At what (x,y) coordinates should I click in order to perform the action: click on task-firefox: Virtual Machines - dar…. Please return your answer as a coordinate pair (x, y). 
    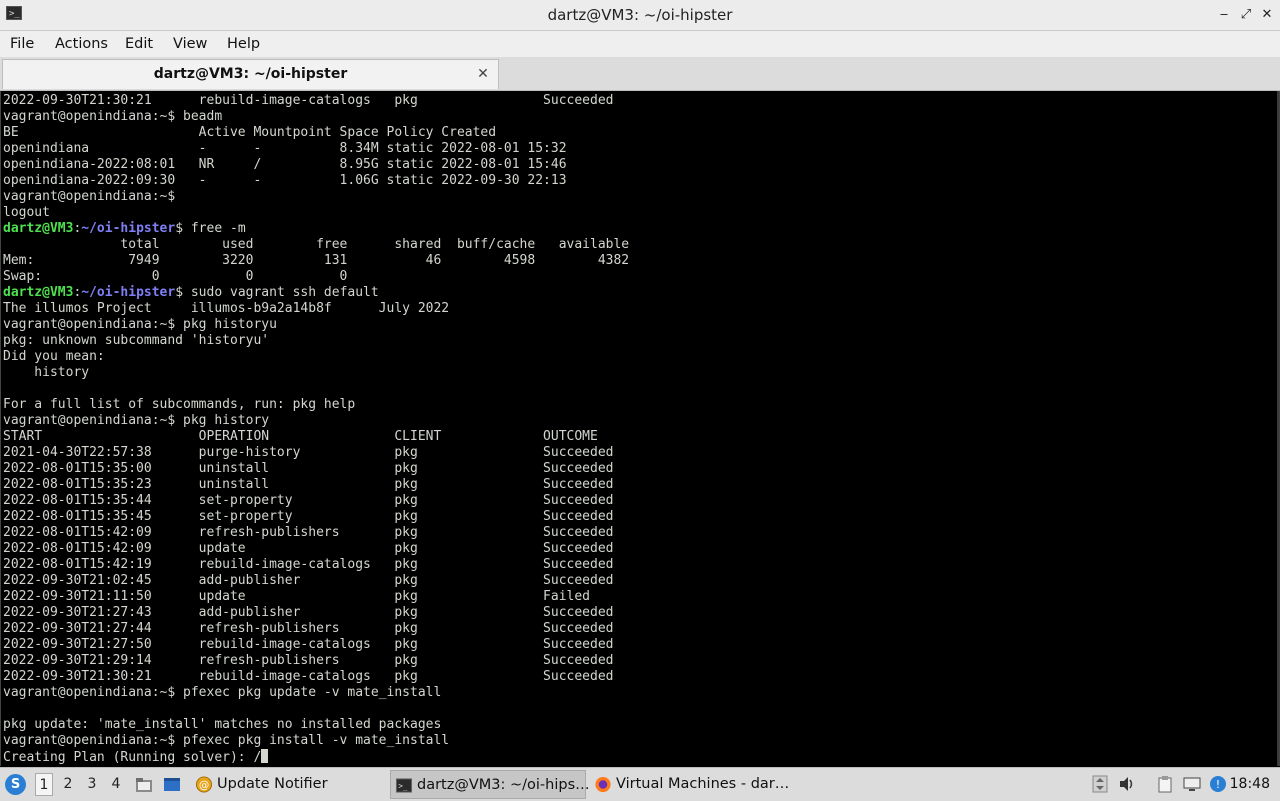
    Looking at the image, I should click on (689, 784).